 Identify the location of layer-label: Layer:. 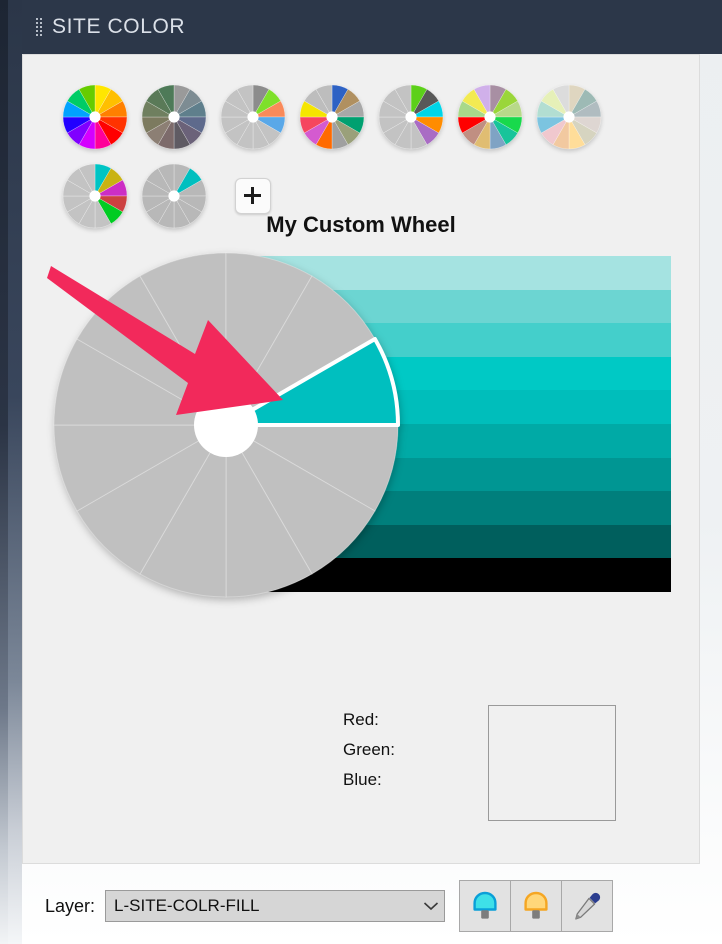
(70, 905).